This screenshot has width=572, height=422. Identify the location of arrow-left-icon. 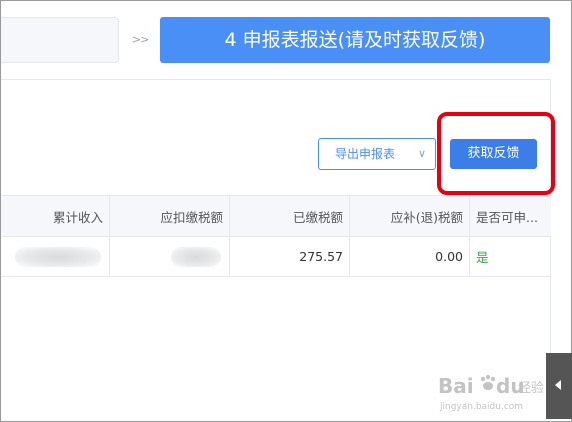
(558, 385).